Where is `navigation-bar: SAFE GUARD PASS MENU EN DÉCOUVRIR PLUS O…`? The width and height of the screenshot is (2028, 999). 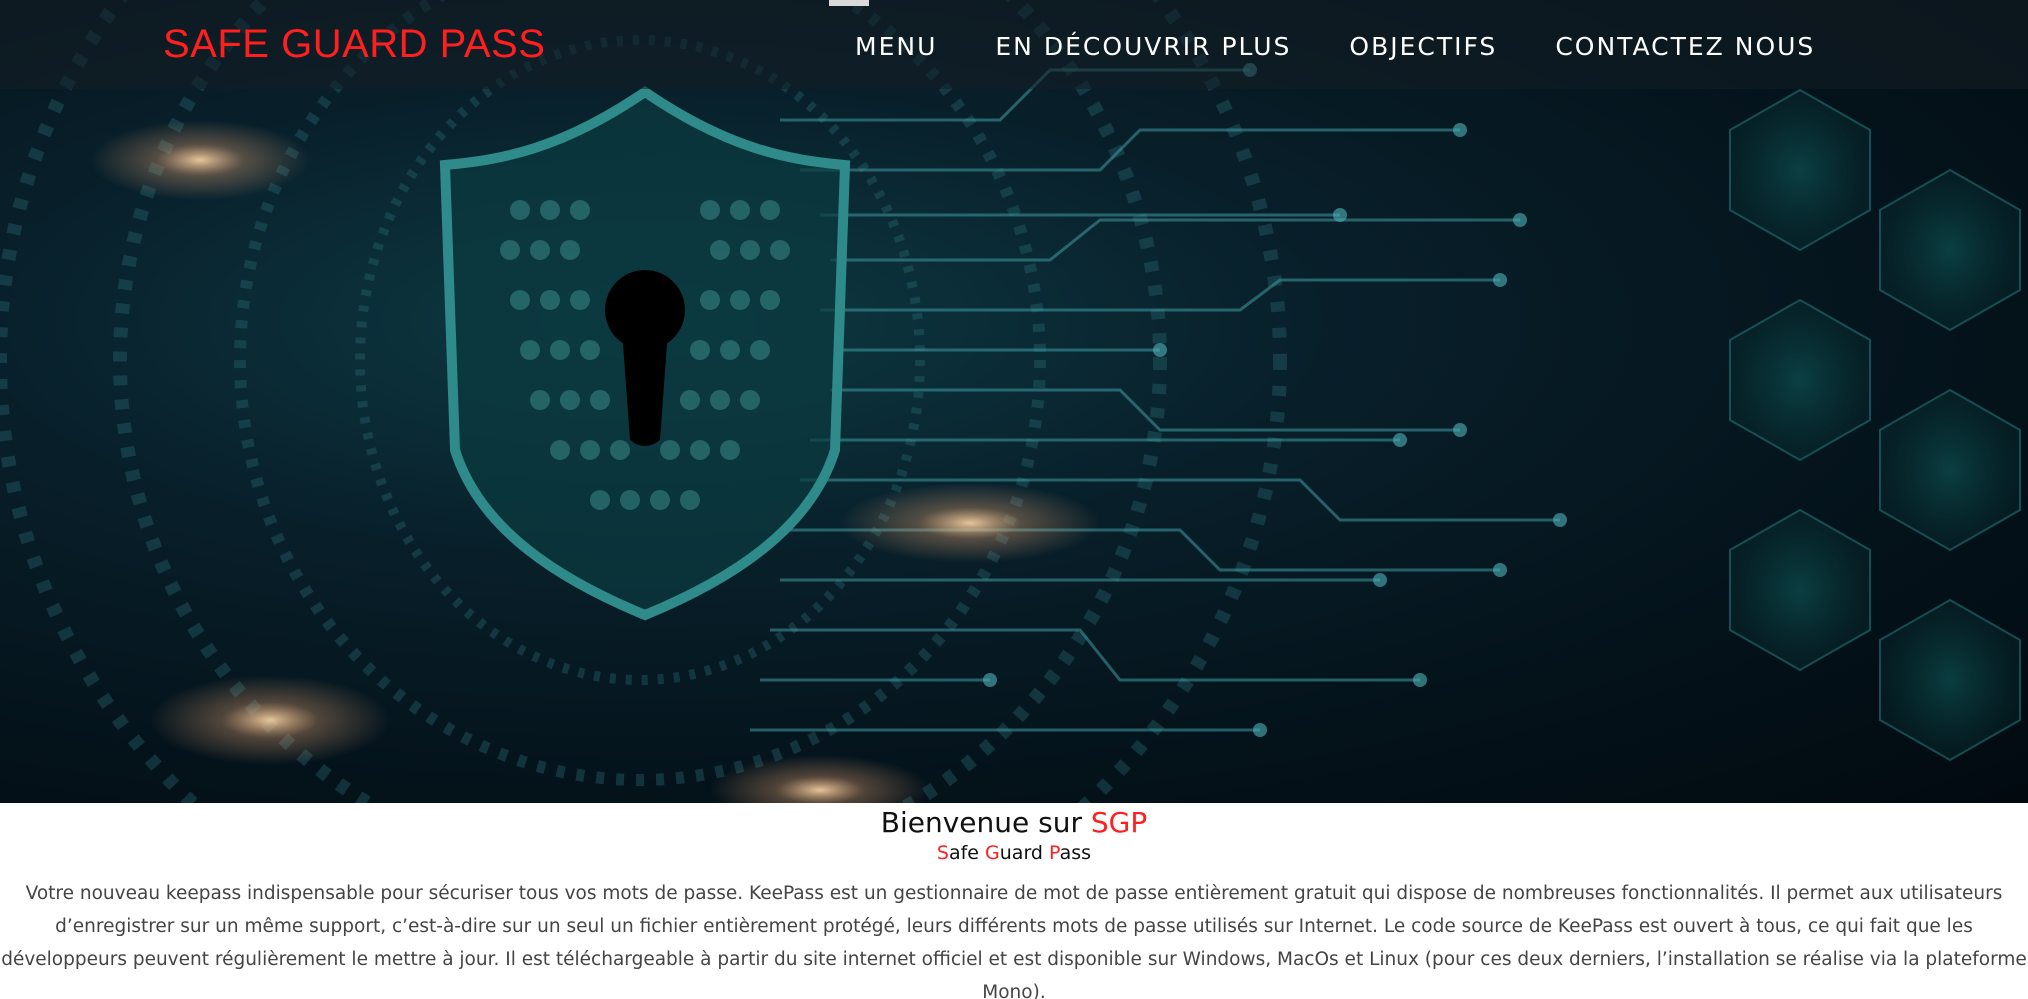 navigation-bar: SAFE GUARD PASS MENU EN DÉCOUVRIR PLUS O… is located at coordinates (1014, 44).